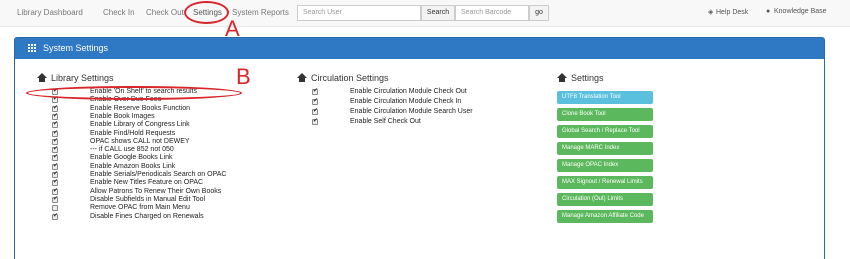 The width and height of the screenshot is (850, 259). I want to click on setting-label: OPAC shows CALL not DEWEY, so click(140, 141).